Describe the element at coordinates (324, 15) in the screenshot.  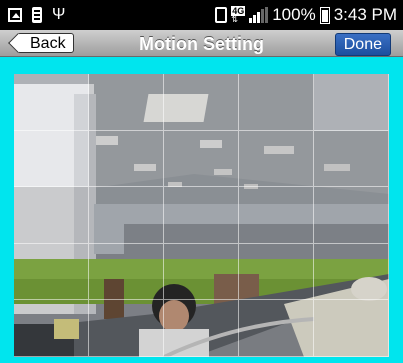
I see `battery-icon` at that location.